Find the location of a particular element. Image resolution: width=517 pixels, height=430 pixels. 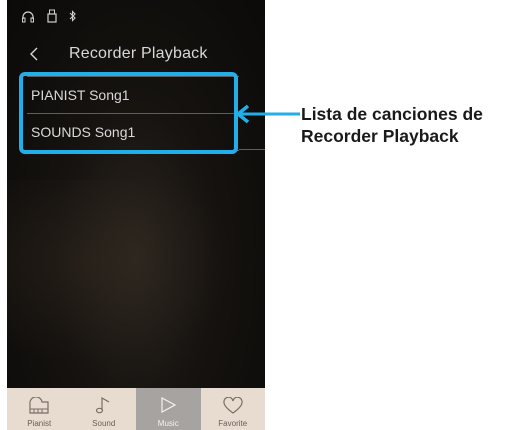

status-bar is located at coordinates (49, 18).